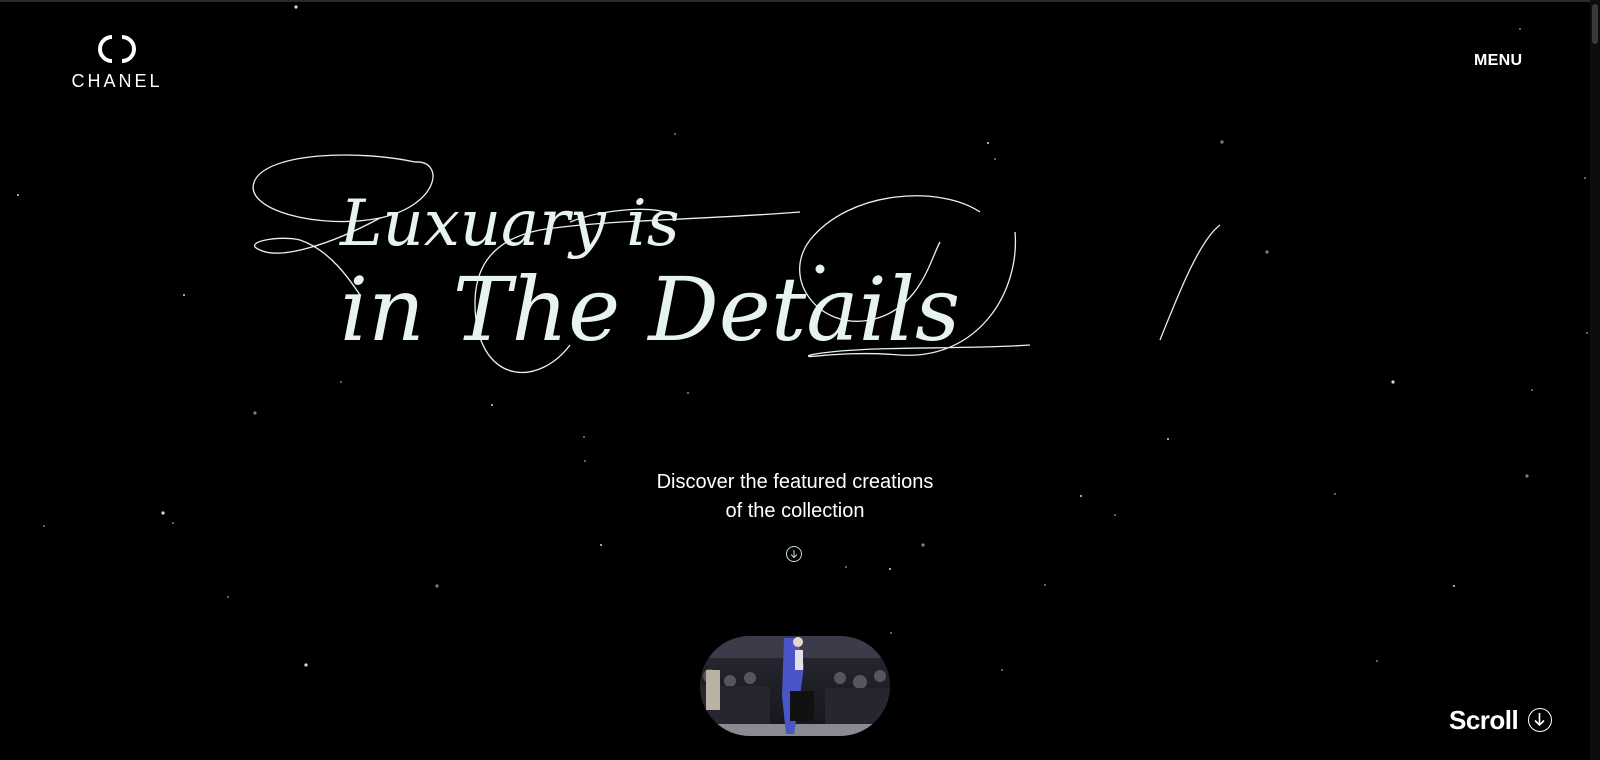  I want to click on subtitle-line-1: Discover the featured creations, so click(795, 482).